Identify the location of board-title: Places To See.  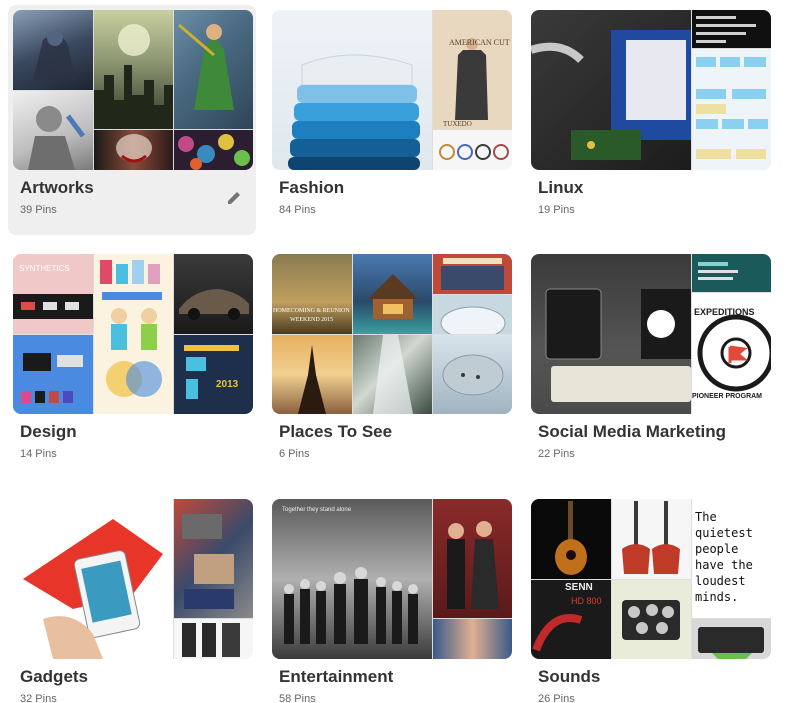
(335, 432).